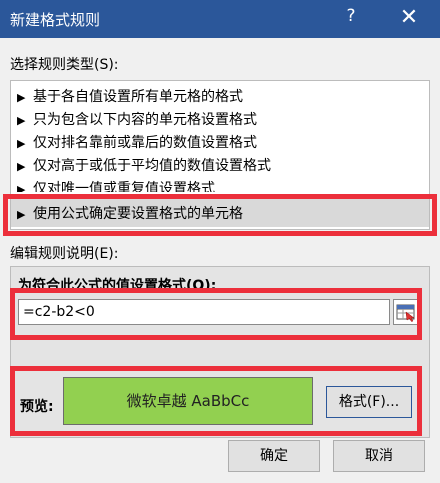 The image size is (440, 483). I want to click on title-bar: 新建格式规则 ? ✕, so click(220, 19).